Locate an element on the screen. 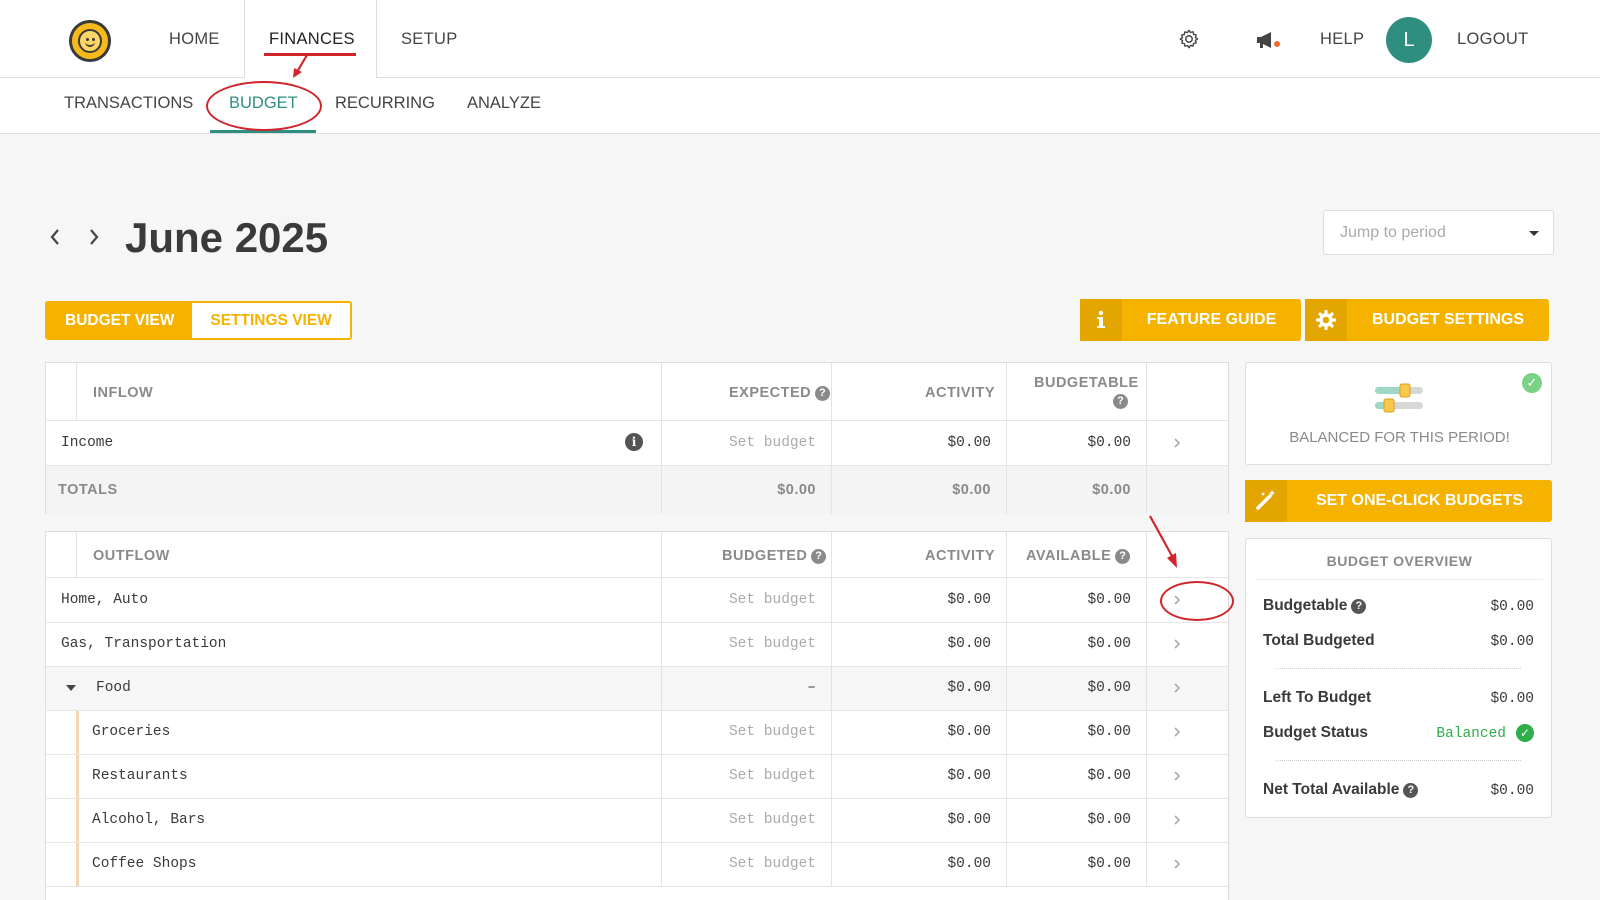 The image size is (1600, 900). top-navbar: HOME FINANCES SETUP HELP L LOGOUT is located at coordinates (800, 39).